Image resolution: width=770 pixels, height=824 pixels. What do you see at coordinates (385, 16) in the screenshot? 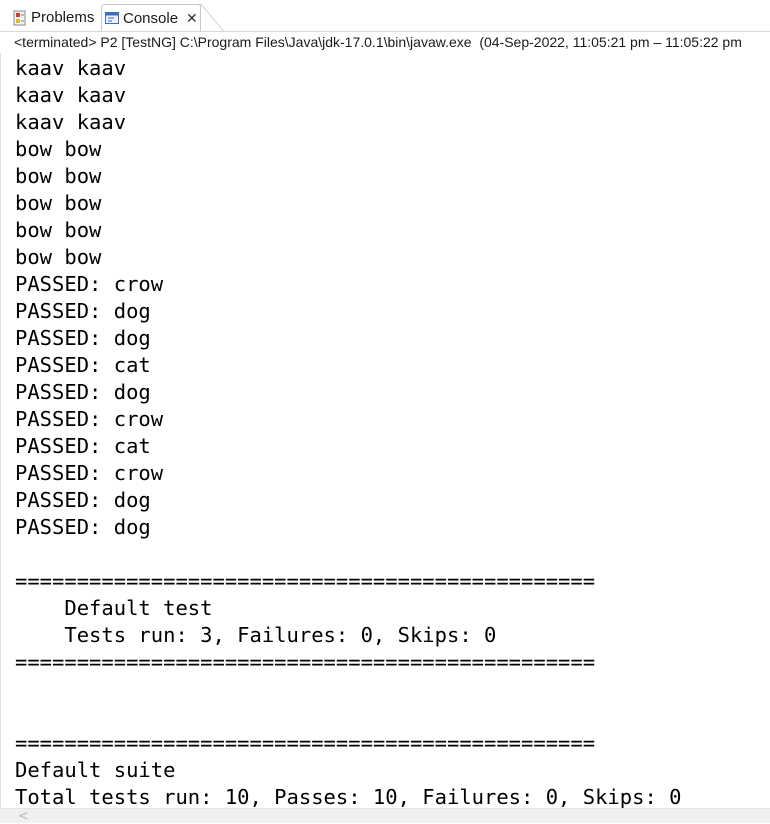
I see `view-tab-bar: Problems Console ✕` at bounding box center [385, 16].